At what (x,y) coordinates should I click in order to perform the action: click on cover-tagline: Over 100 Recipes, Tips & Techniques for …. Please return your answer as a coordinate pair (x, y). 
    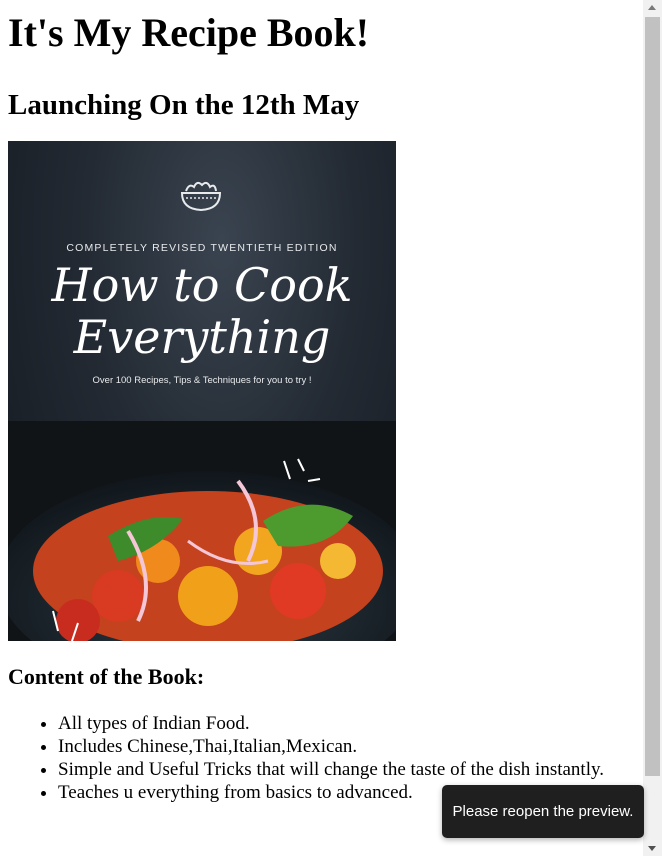
    Looking at the image, I should click on (202, 380).